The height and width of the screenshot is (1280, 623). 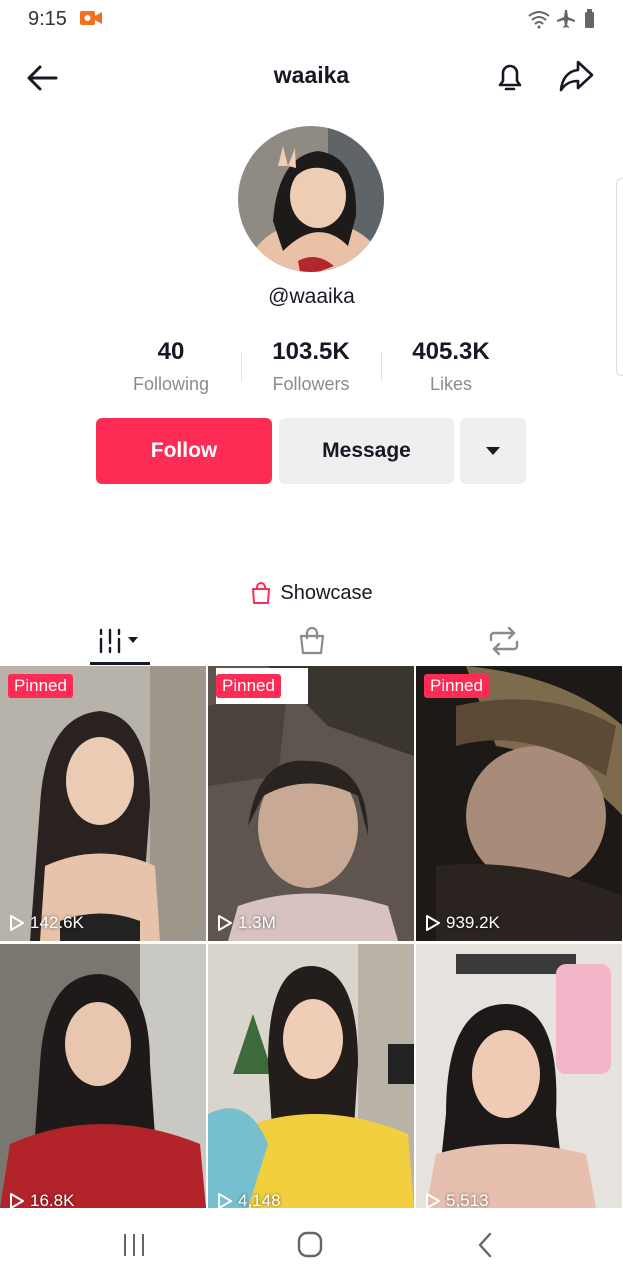 I want to click on wifi-icon, so click(x=539, y=18).